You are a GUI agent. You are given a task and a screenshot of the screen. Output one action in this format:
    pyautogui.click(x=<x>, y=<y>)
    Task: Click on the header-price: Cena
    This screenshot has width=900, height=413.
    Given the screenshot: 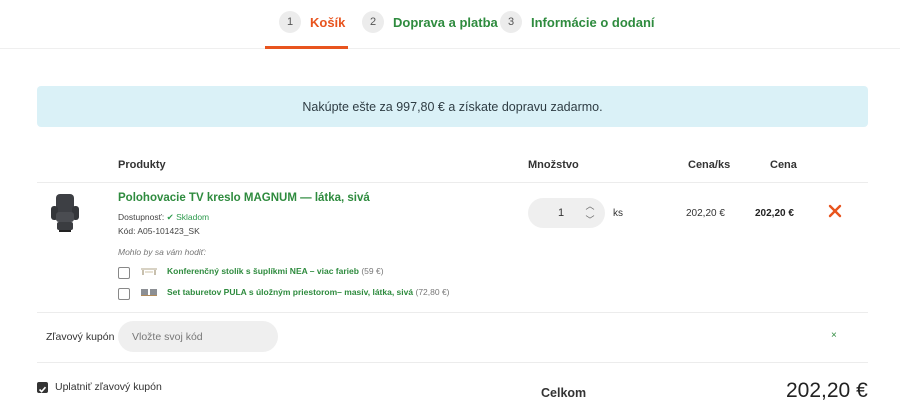 What is the action you would take?
    pyautogui.click(x=783, y=165)
    